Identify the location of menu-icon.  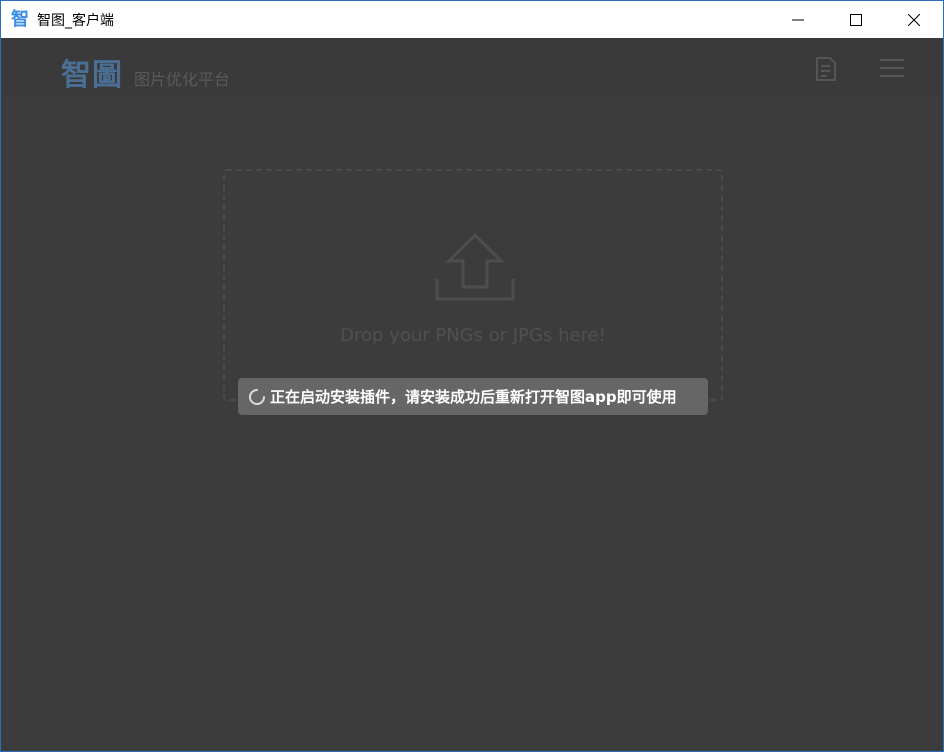
(892, 68).